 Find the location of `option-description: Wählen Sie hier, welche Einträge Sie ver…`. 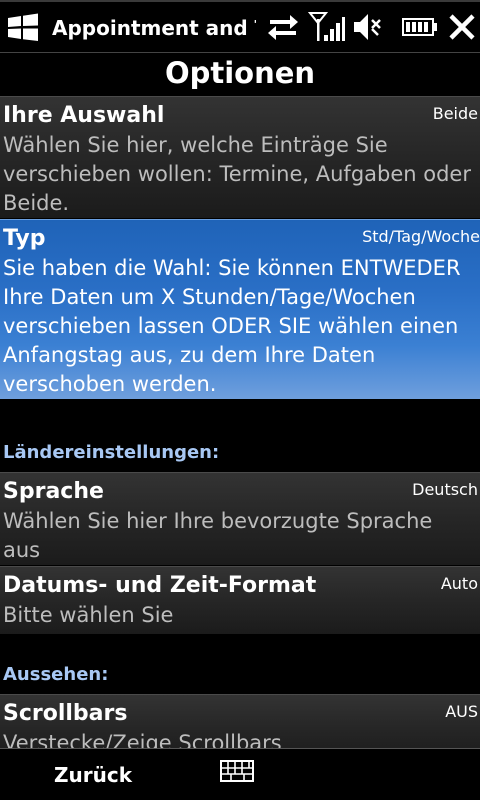

option-description: Wählen Sie hier, welche Einträge Sie ver… is located at coordinates (237, 174).